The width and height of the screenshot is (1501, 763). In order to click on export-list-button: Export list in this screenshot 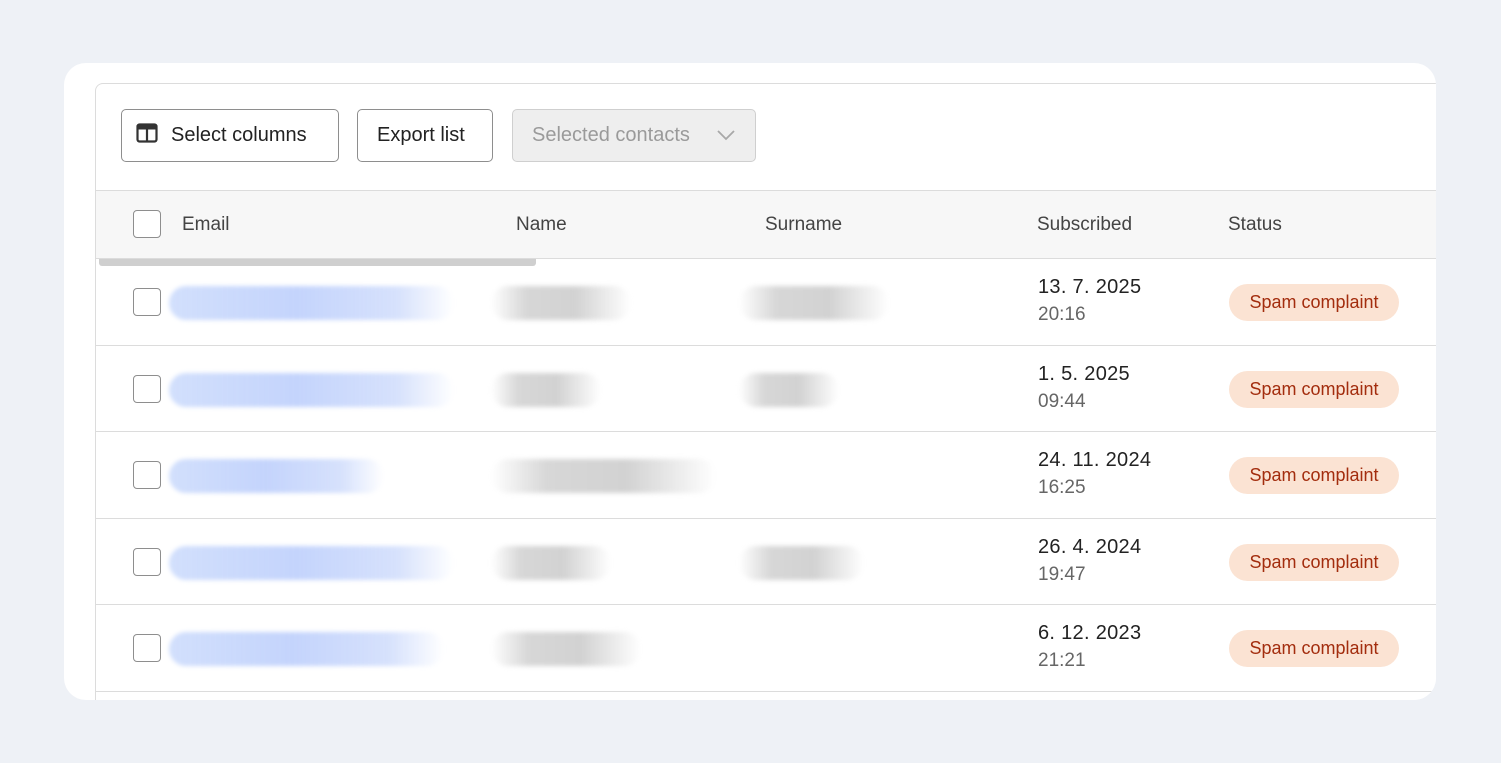, I will do `click(425, 135)`.